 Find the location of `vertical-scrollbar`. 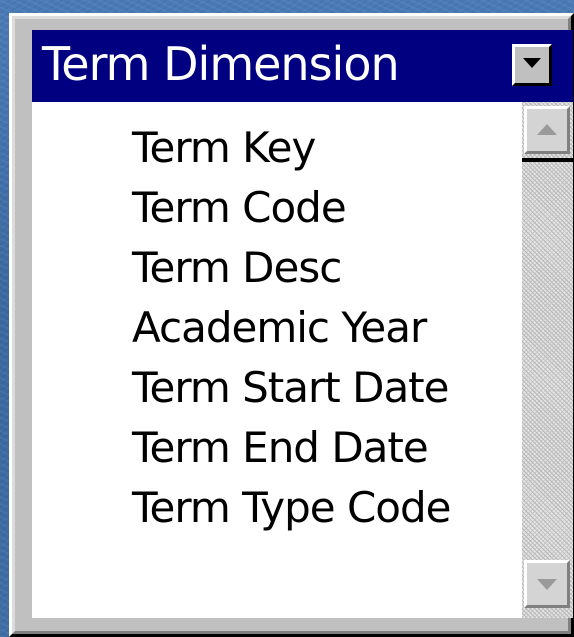

vertical-scrollbar is located at coordinates (547, 360).